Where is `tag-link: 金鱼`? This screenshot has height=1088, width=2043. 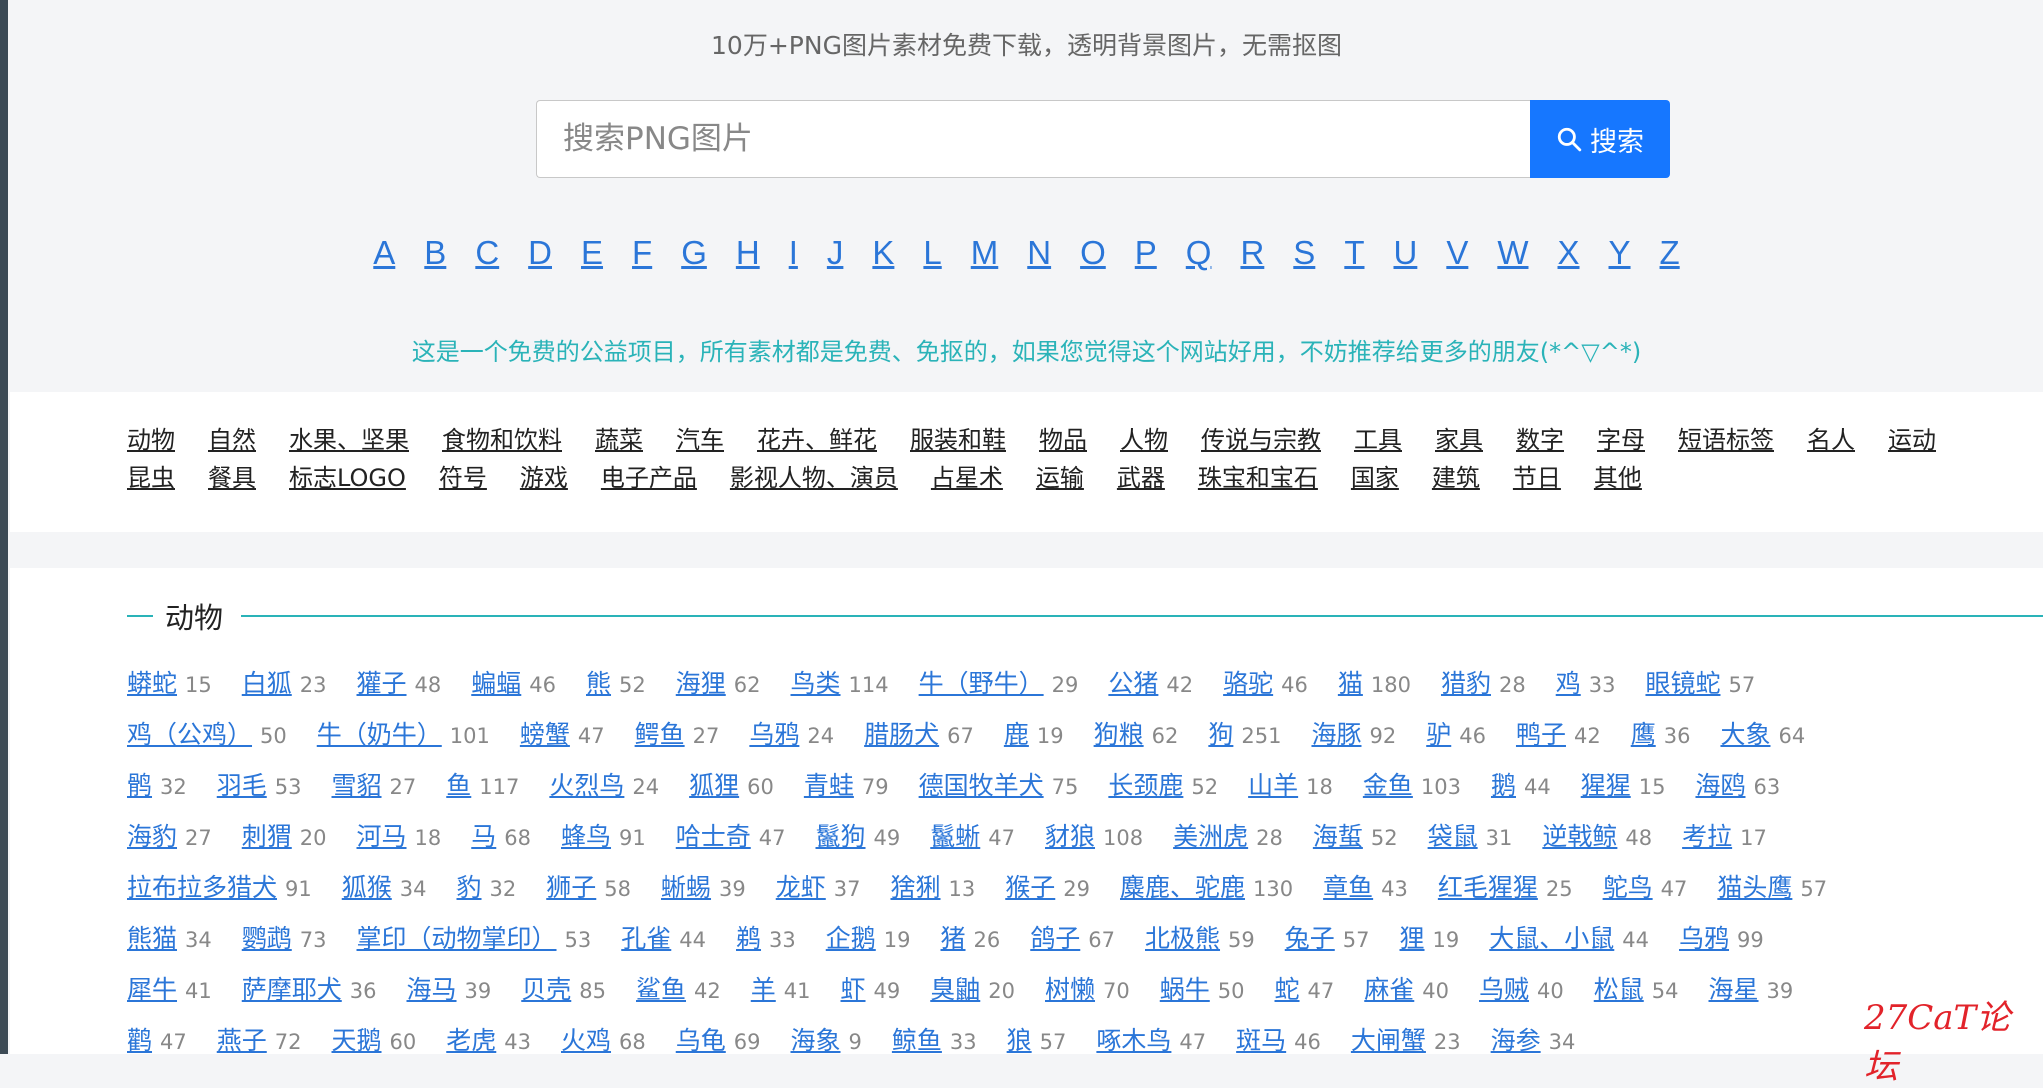 tag-link: 金鱼 is located at coordinates (1388, 784).